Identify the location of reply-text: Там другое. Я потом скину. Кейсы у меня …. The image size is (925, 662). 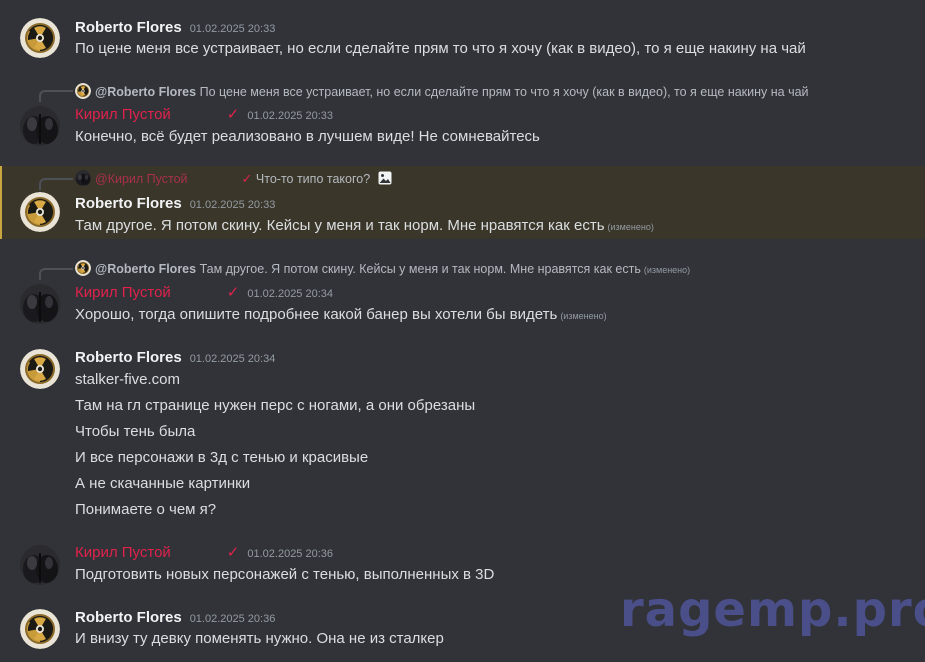
(420, 269).